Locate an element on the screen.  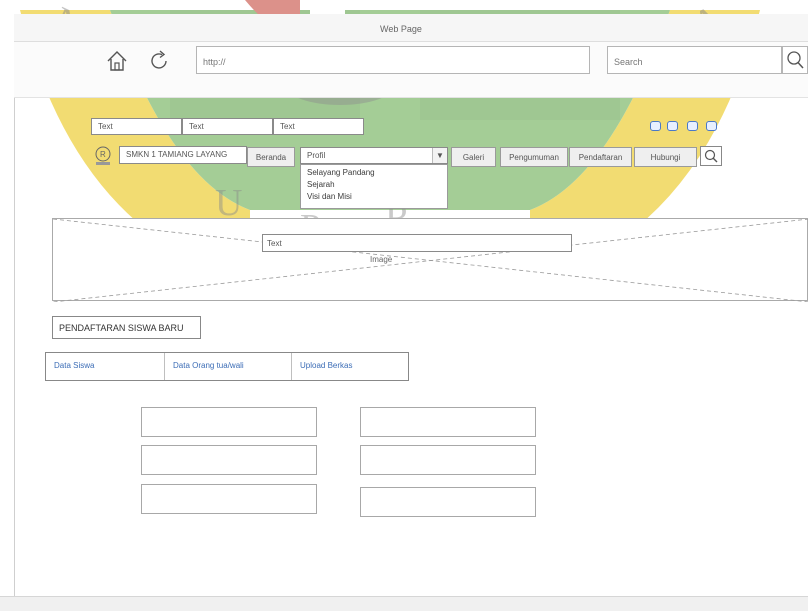
banner-image is located at coordinates (430, 260).